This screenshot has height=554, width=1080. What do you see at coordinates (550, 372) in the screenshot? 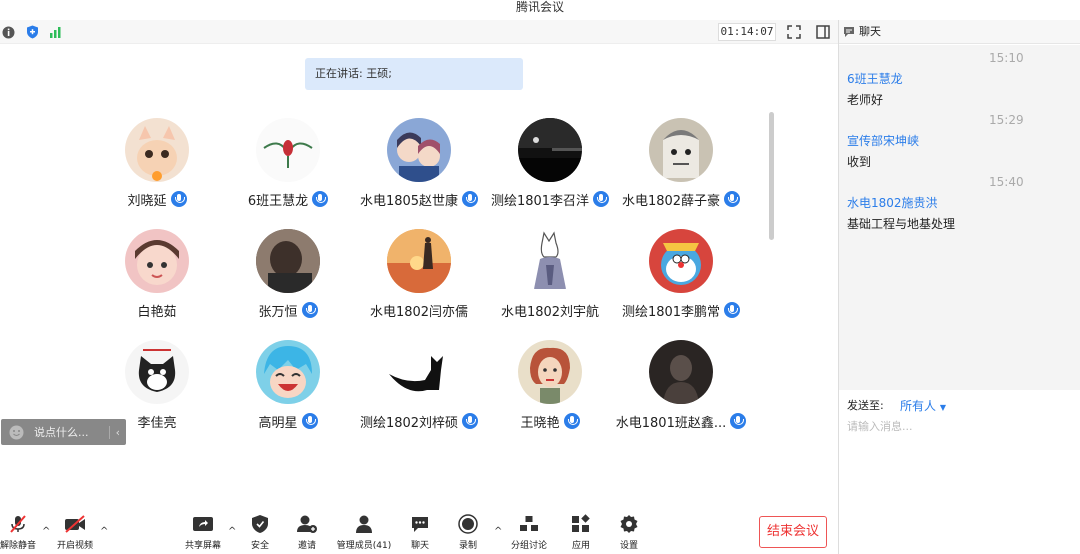
I see `woman-avatar` at bounding box center [550, 372].